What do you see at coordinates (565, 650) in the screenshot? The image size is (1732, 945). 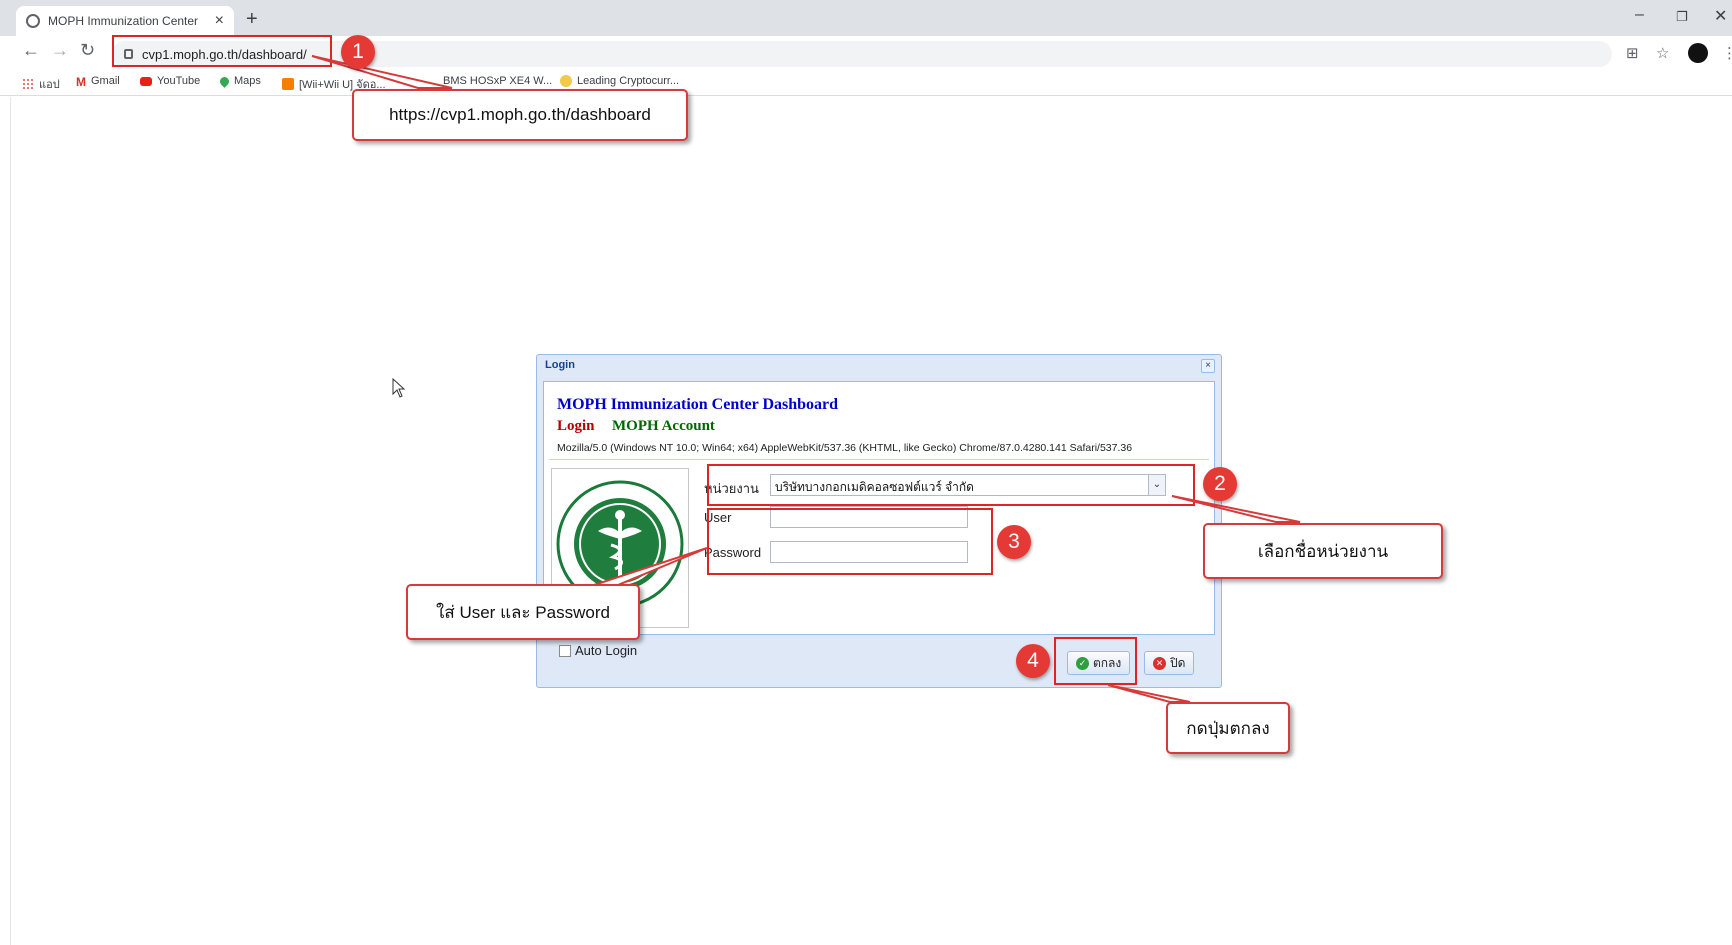 I see `checkbox-icon` at bounding box center [565, 650].